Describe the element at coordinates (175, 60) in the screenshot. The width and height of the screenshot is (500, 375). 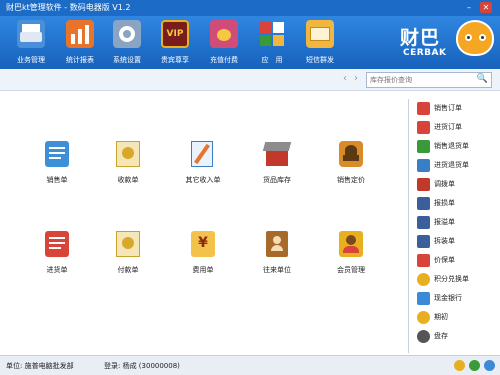
I see `toolbar-label: 贵宾尊享` at that location.